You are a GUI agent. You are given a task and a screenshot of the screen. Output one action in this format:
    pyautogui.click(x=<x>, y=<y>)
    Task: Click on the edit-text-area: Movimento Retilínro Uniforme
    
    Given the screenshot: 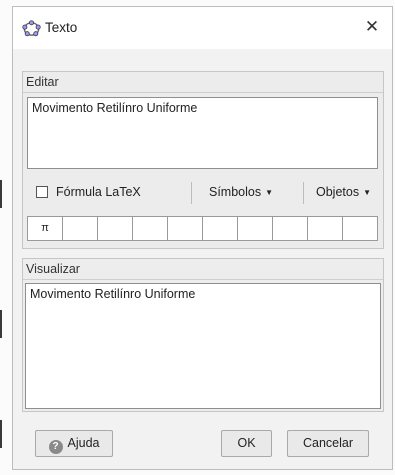 What is the action you would take?
    pyautogui.click(x=202, y=133)
    